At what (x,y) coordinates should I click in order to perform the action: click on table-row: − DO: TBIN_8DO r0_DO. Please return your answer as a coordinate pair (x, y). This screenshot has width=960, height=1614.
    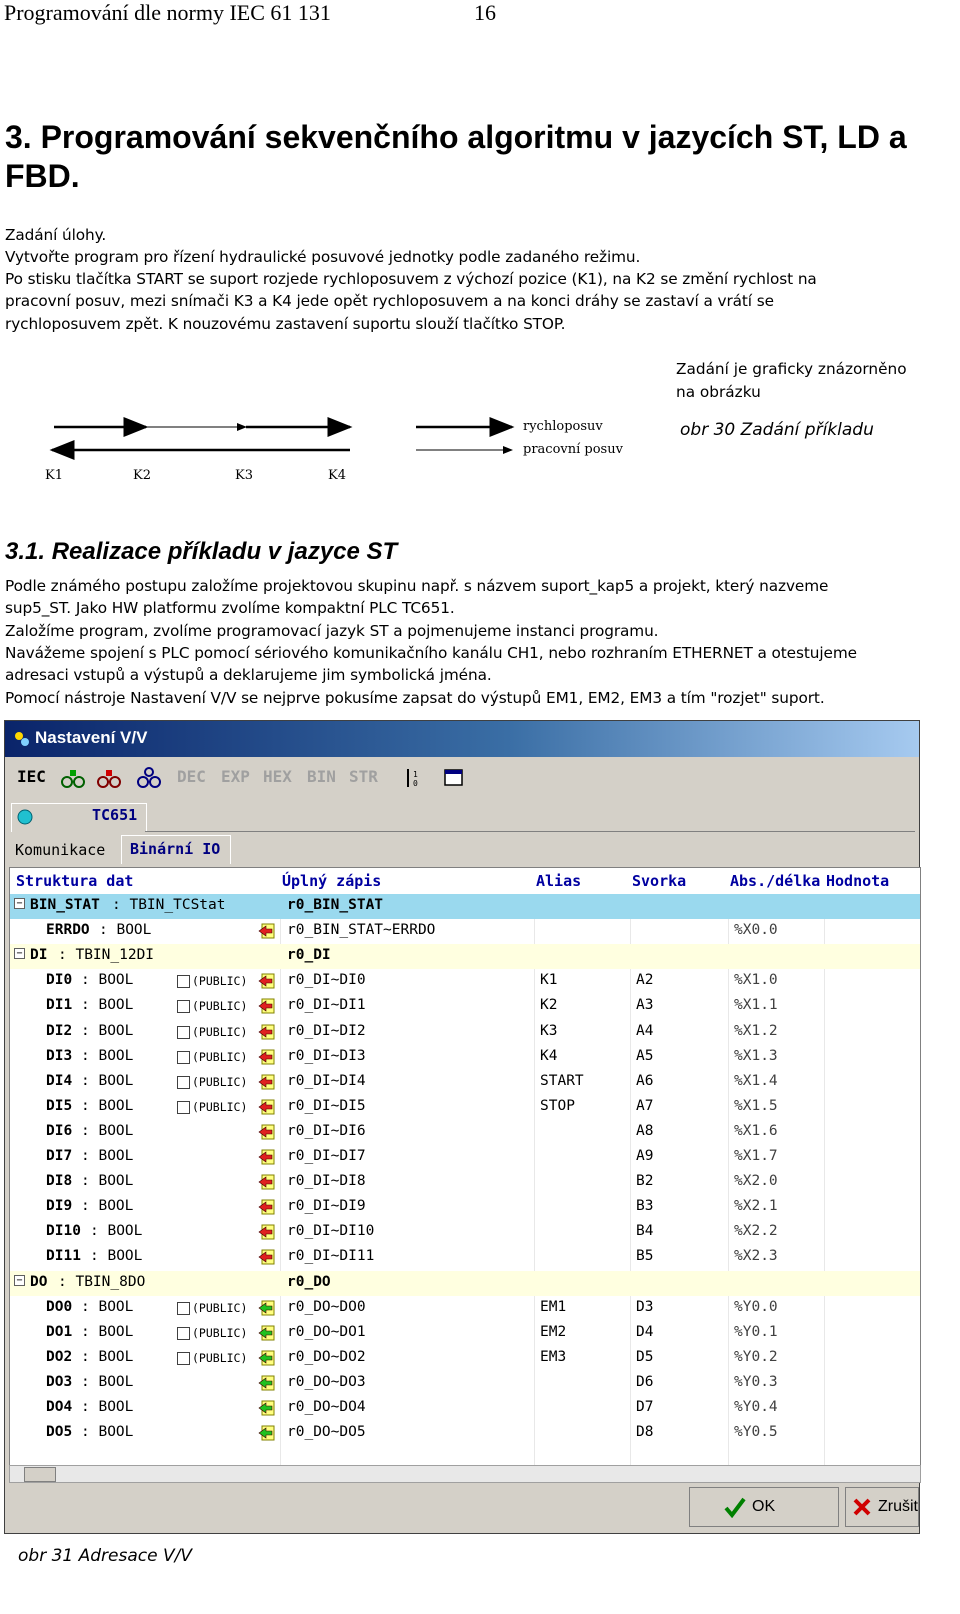
    Looking at the image, I should click on (465, 1283).